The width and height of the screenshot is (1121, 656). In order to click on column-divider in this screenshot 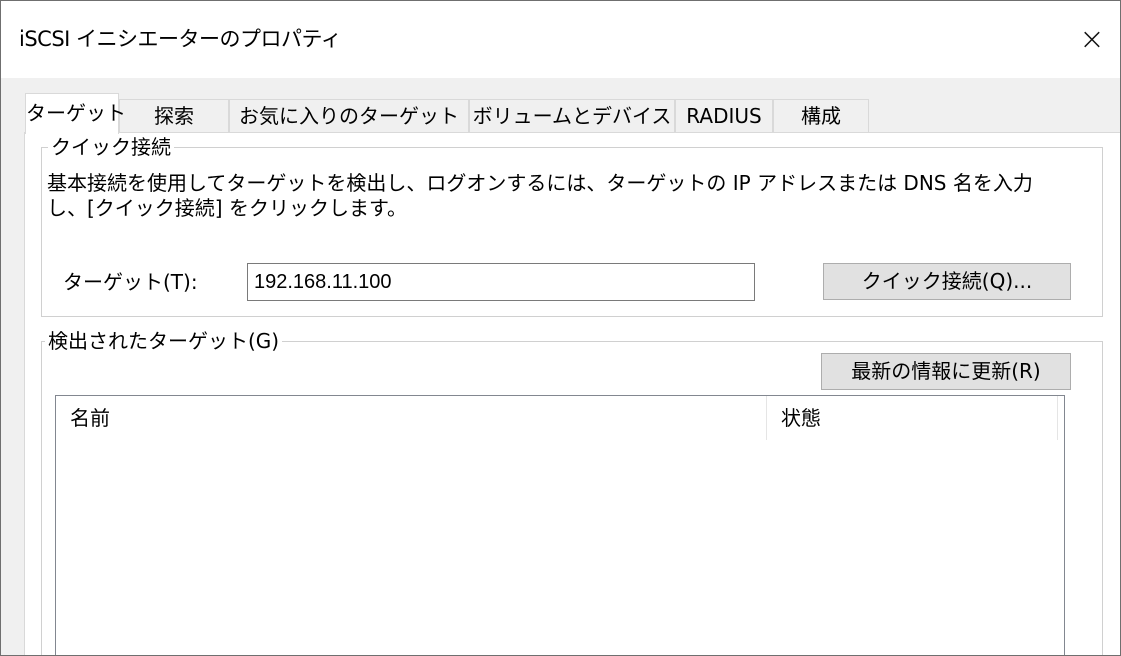, I will do `click(1057, 418)`.